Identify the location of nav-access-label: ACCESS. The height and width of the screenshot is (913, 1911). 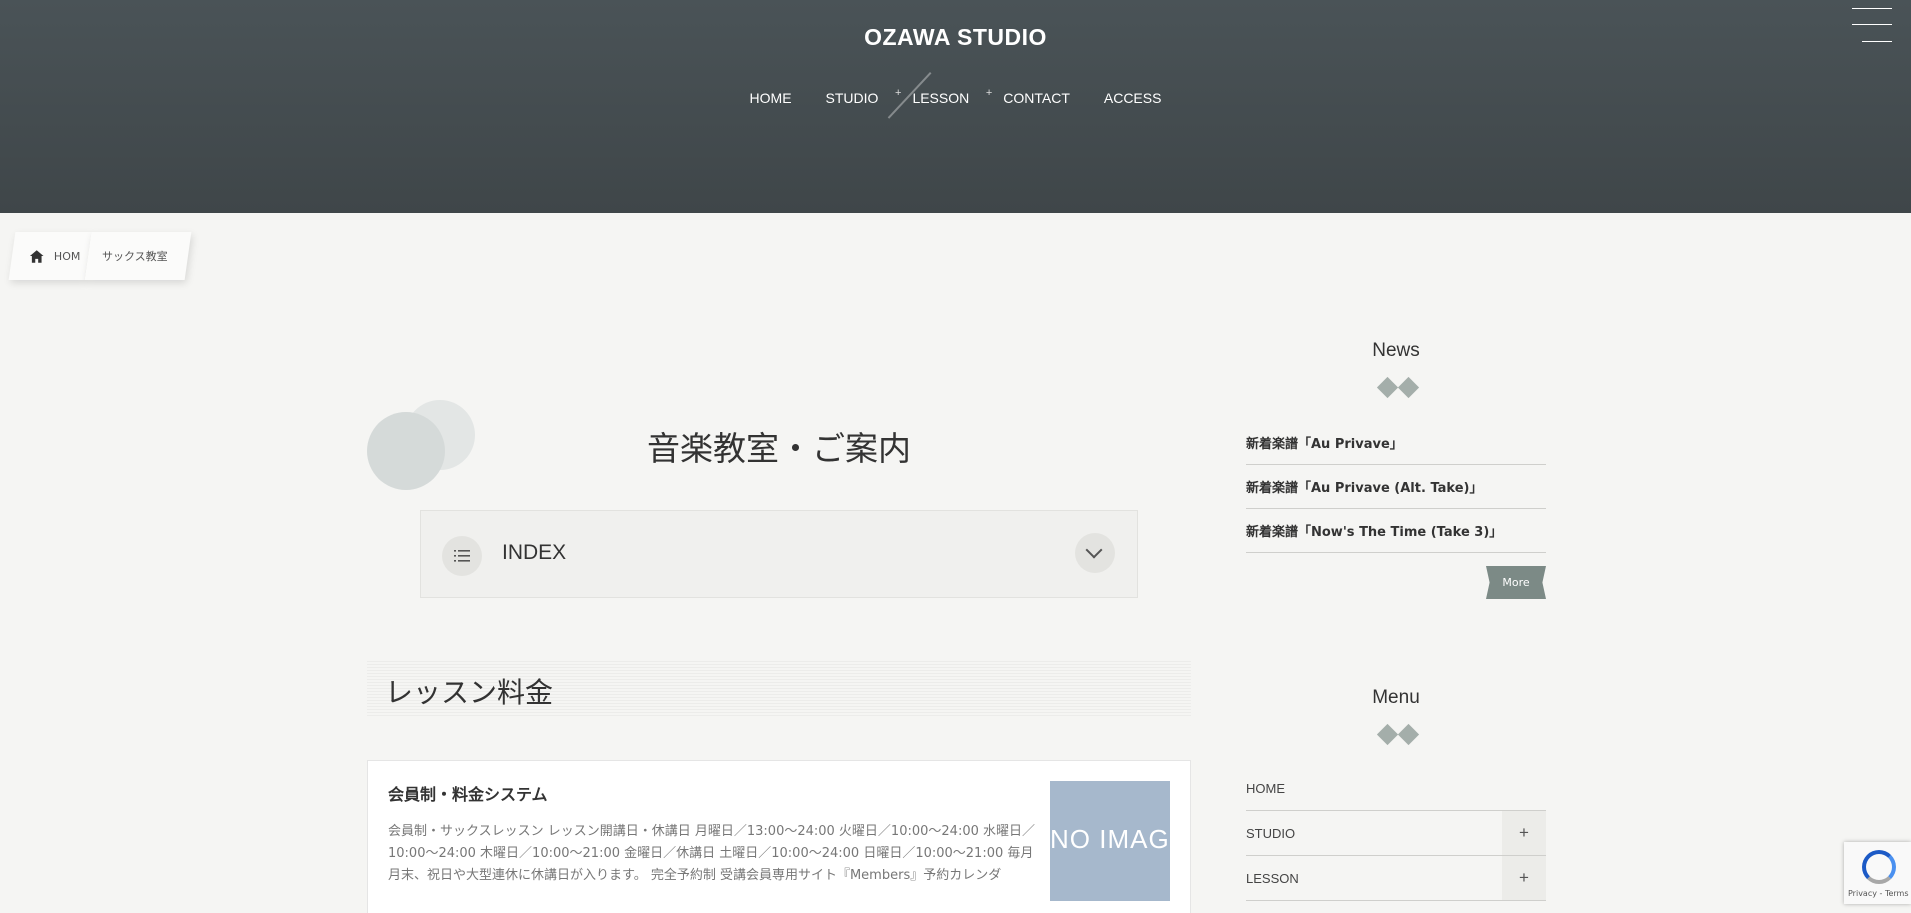
(1132, 98).